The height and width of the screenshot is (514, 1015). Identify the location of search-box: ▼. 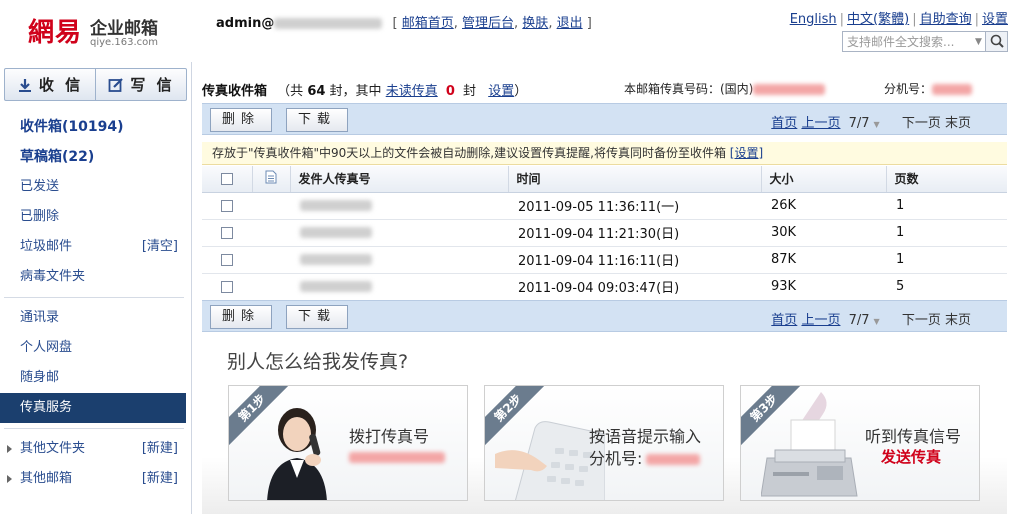
(925, 41).